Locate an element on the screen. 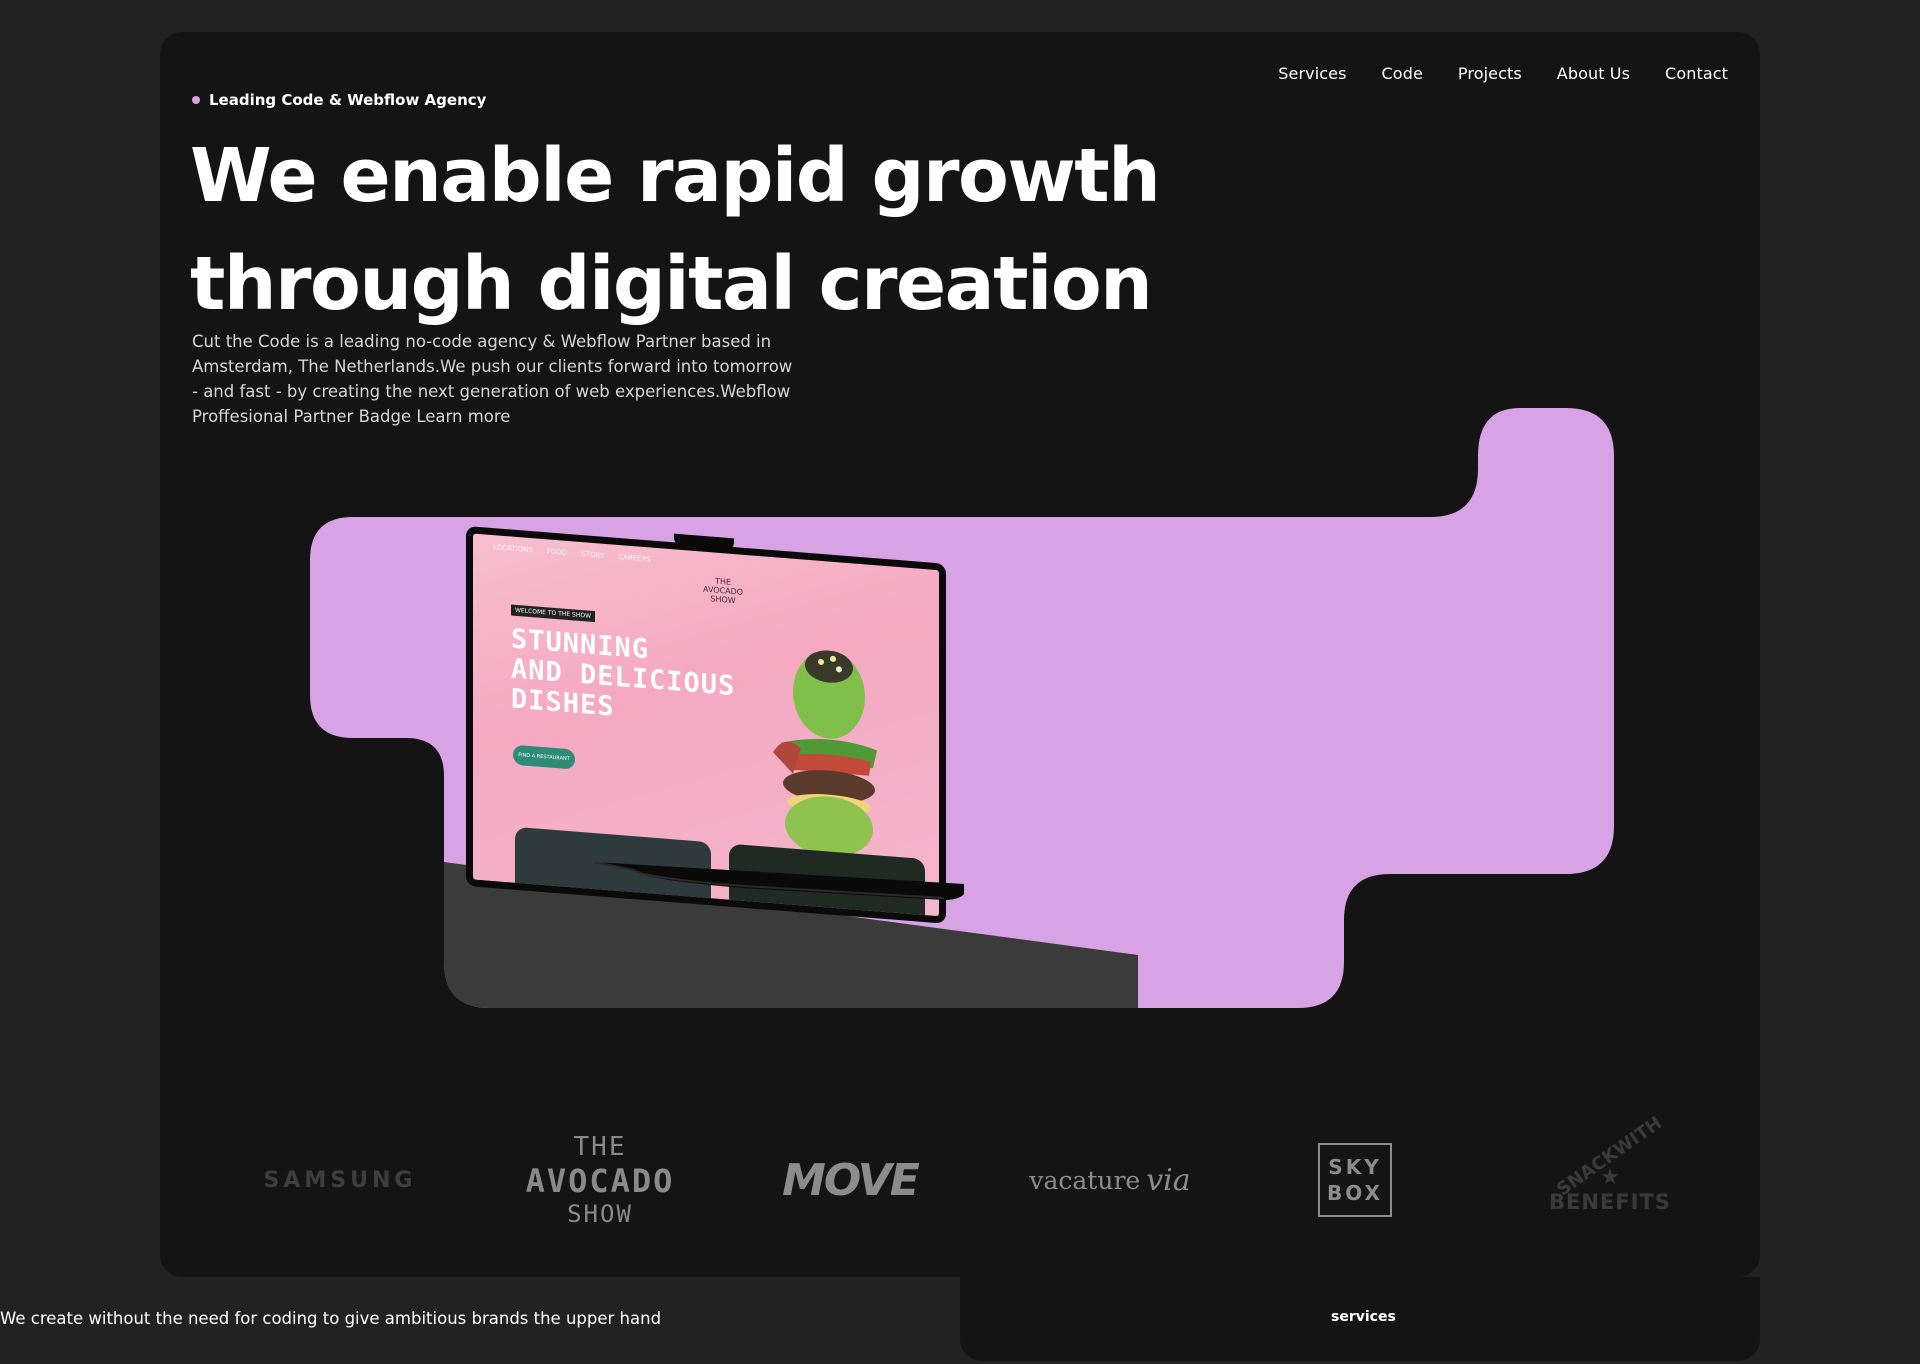 This screenshot has height=1364, width=1920. avocado-logo-line: AVOCADO is located at coordinates (600, 1181).